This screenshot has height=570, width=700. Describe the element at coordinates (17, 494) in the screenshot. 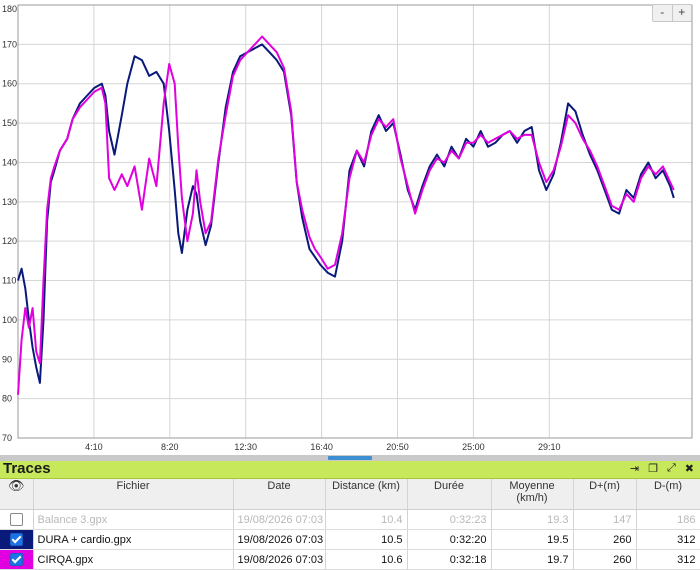

I see `visibility-column-header: 👁` at that location.